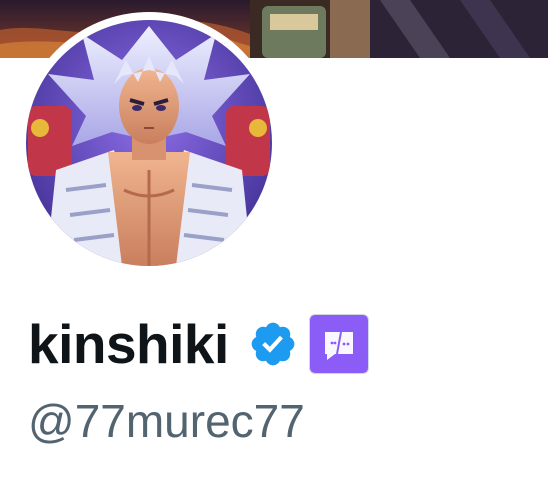 The image size is (548, 480). Describe the element at coordinates (128, 343) in the screenshot. I see `display-name: kinshiki` at that location.